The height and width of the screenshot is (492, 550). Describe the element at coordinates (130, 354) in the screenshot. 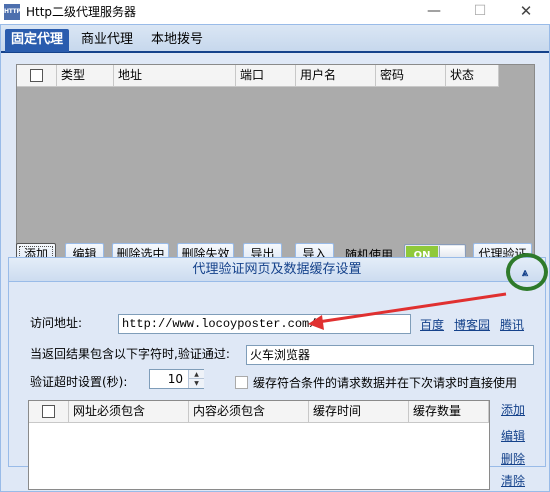

I see `pass-condition-label: 当返回结果包含以下字符时,验证通过:` at that location.